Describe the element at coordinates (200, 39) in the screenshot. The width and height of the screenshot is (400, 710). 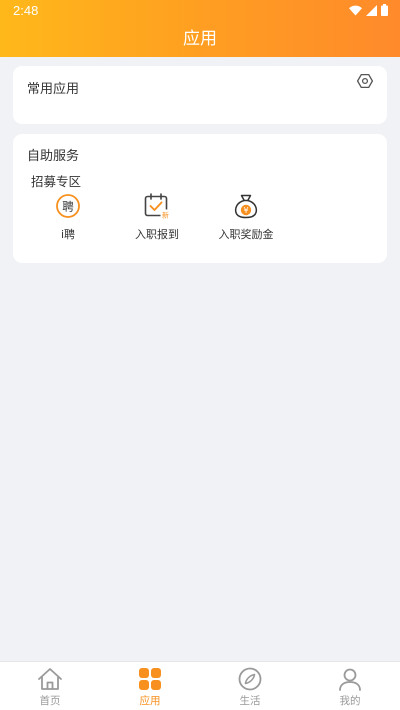
I see `page-title: 应用` at that location.